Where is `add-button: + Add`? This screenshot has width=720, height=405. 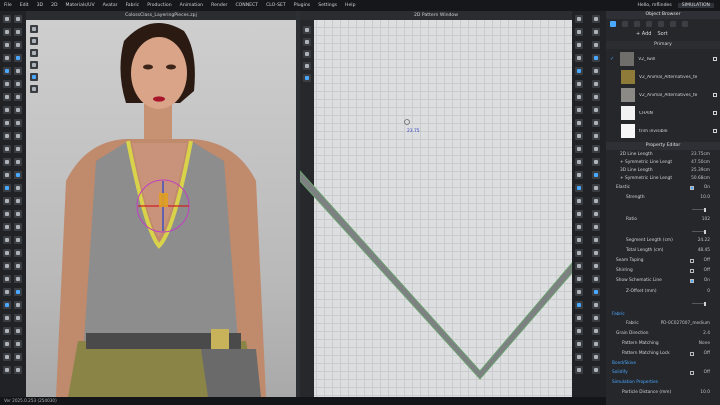
add-button: + Add is located at coordinates (643, 34).